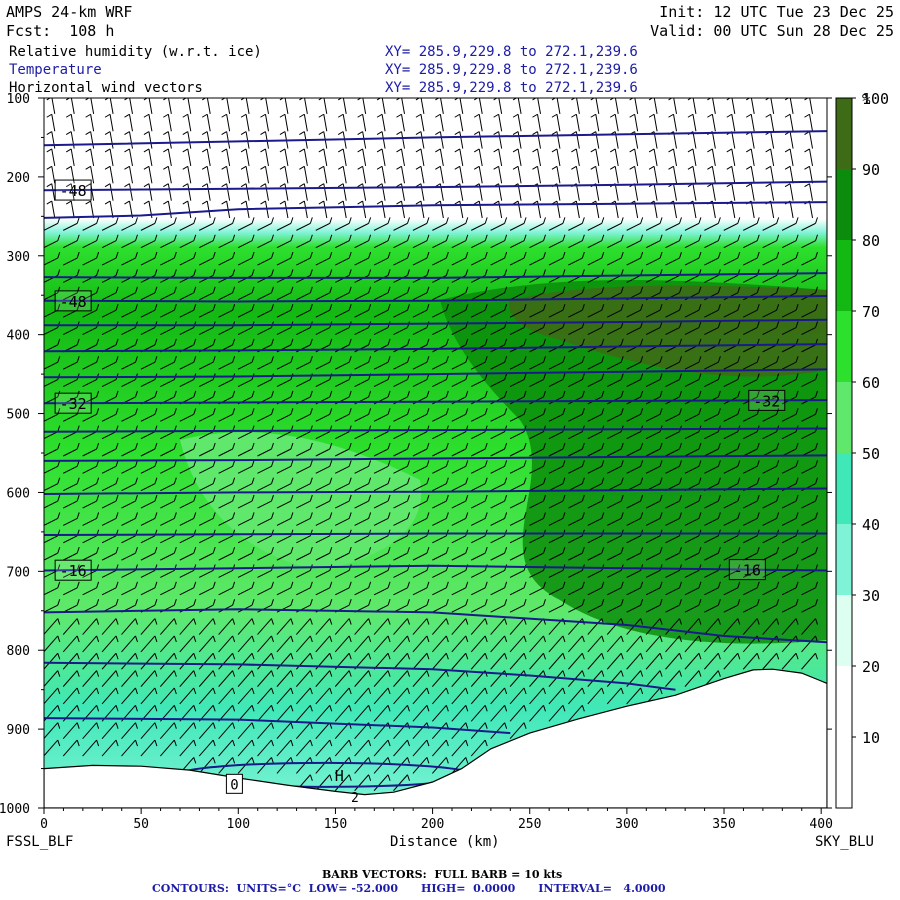 This screenshot has width=900, height=900. Describe the element at coordinates (18, 99) in the screenshot. I see `y-tick-label: 100` at that location.